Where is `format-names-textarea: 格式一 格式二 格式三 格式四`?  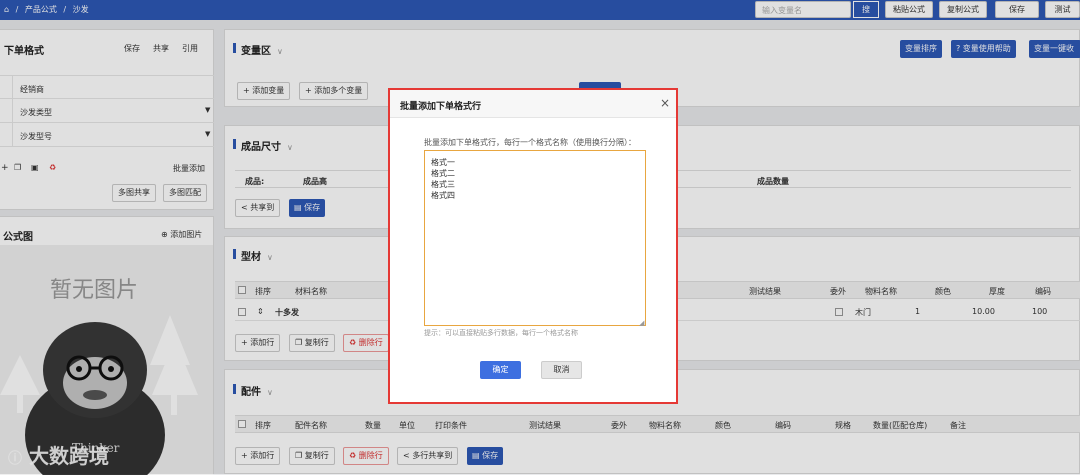
format-names-textarea: 格式一 格式二 格式三 格式四 is located at coordinates (535, 238).